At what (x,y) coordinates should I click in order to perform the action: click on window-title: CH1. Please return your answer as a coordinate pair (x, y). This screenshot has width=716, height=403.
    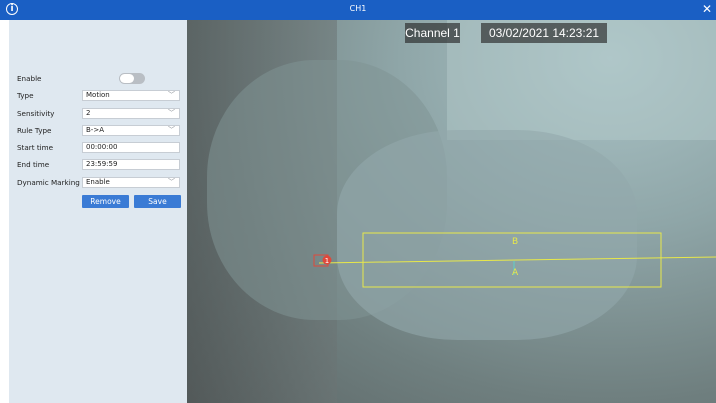
    Looking at the image, I should click on (358, 8).